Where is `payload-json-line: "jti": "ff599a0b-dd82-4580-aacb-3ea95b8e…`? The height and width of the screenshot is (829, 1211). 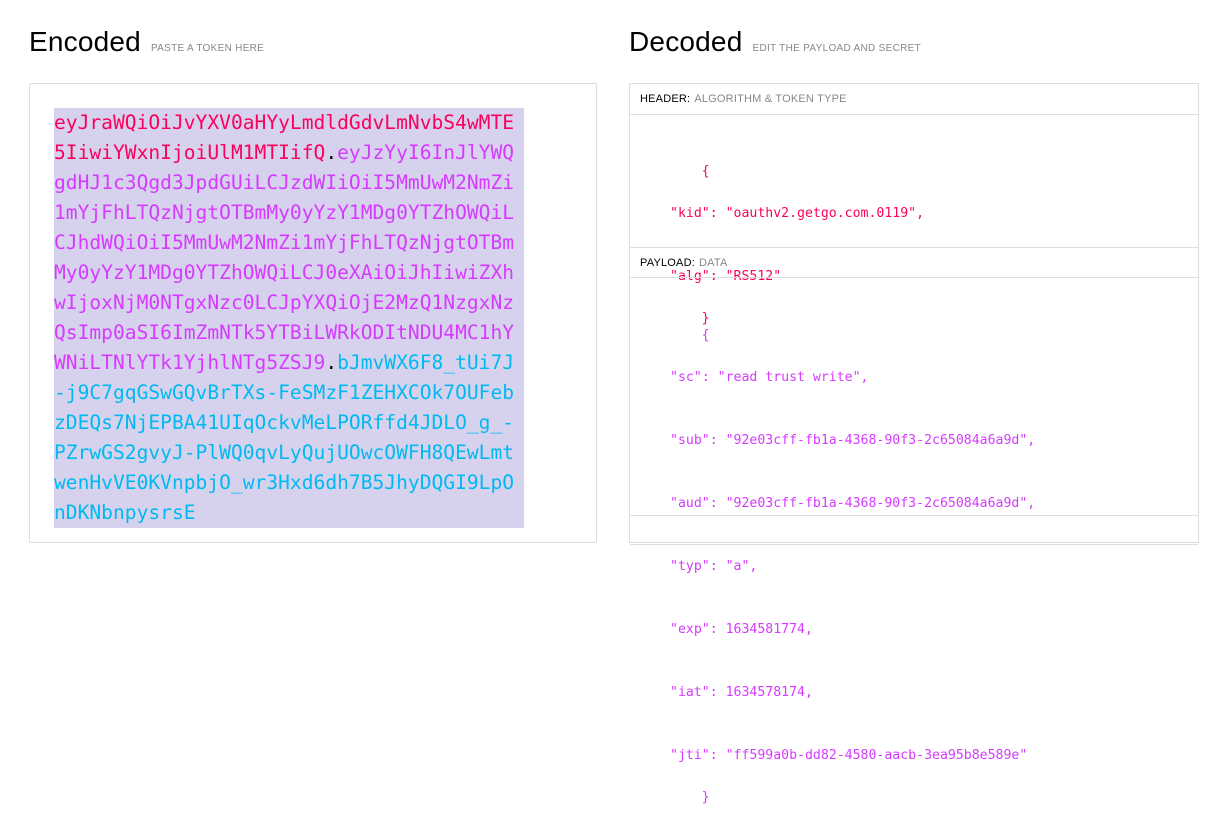 payload-json-line: "jti": "ff599a0b-dd82-4580-aacb-3ea95b8e… is located at coordinates (849, 755).